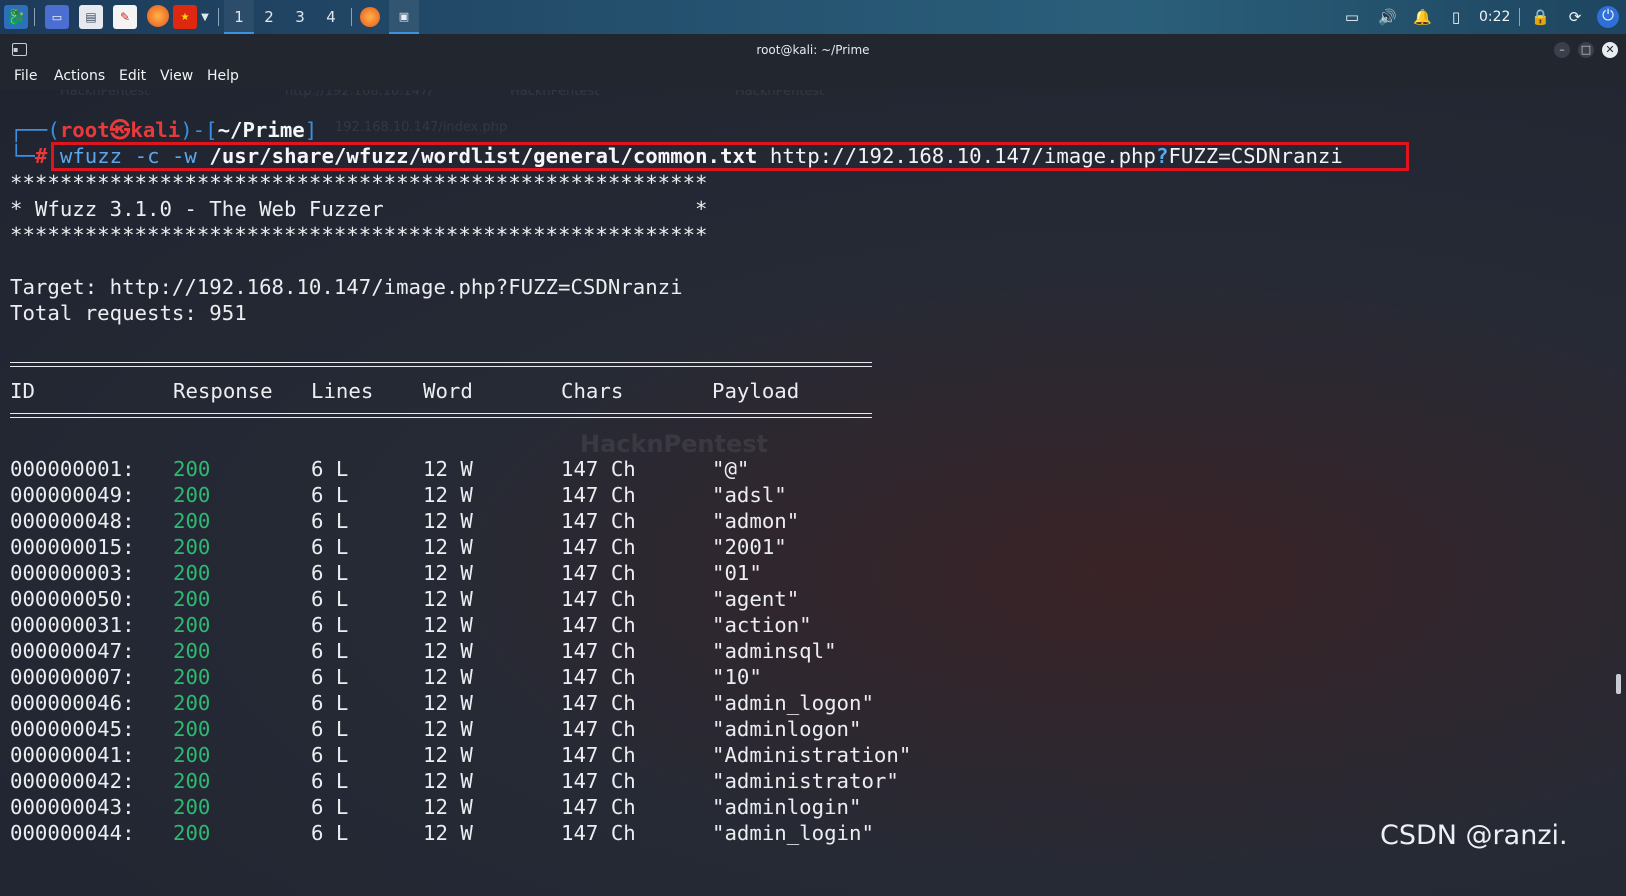  I want to click on flag-icon: ★, so click(185, 17).